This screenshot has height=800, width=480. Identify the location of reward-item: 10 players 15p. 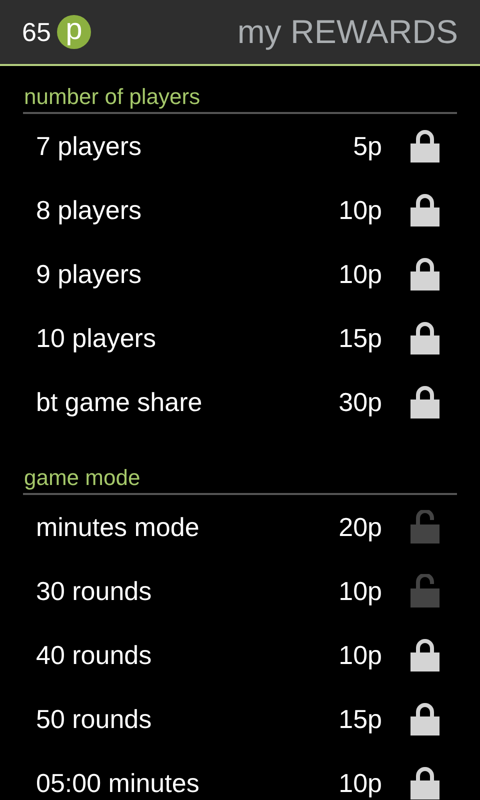
(240, 338).